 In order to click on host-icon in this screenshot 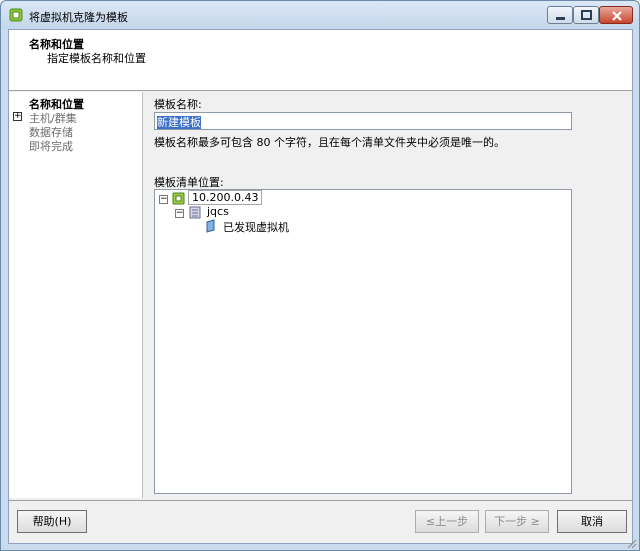, I will do `click(178, 198)`.